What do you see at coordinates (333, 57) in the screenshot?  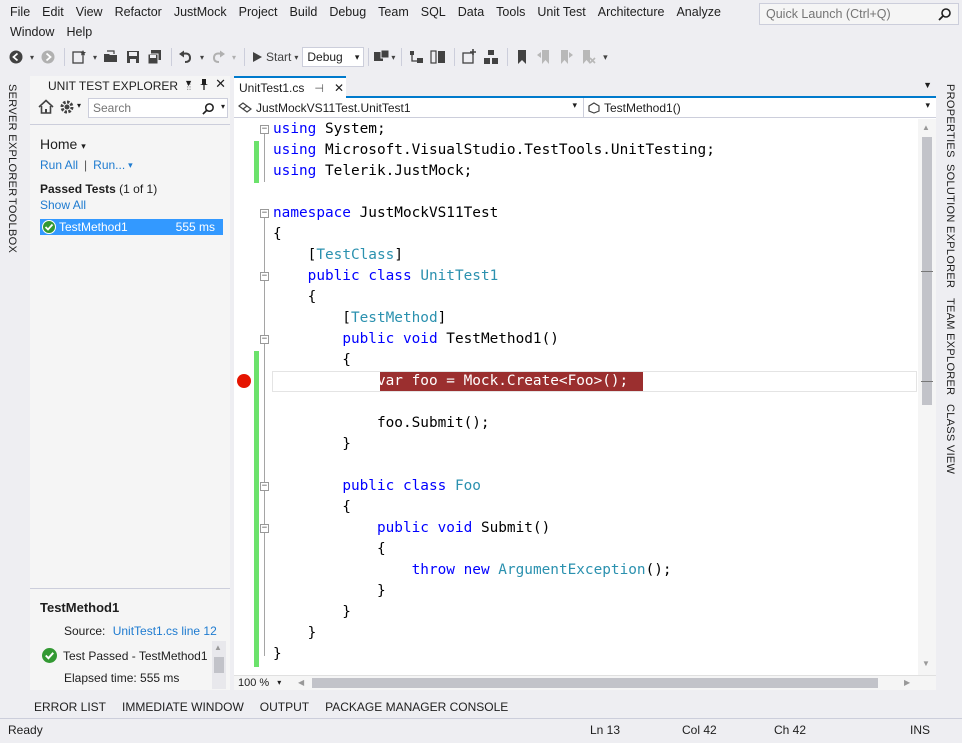 I see `solution-configuration-select: Debug ▾` at bounding box center [333, 57].